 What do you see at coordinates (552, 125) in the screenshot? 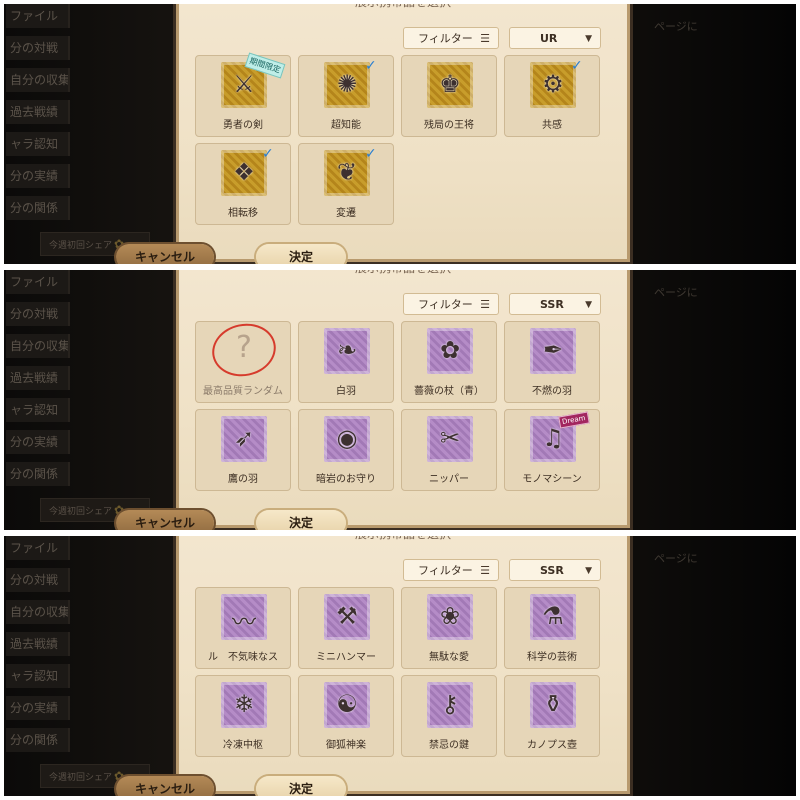
I see `item-name: 共感` at bounding box center [552, 125].